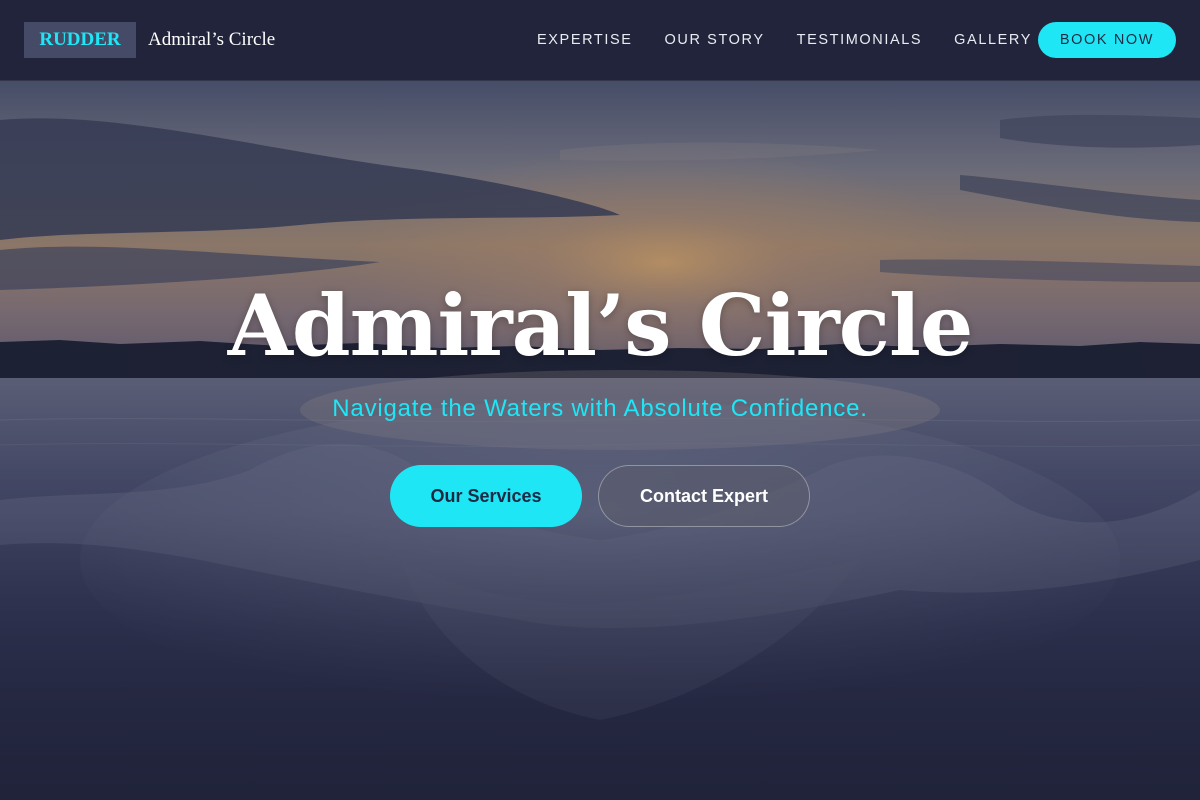 The image size is (1200, 800). I want to click on contact-expert-button: Contact Expert, so click(704, 496).